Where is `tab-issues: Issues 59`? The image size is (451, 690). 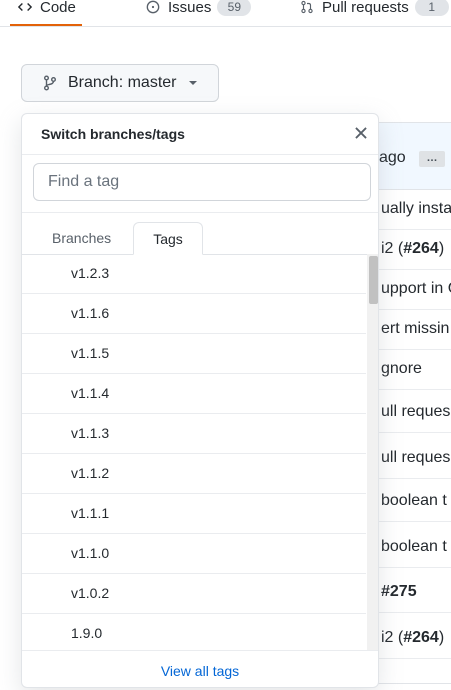 tab-issues: Issues 59 is located at coordinates (199, 12).